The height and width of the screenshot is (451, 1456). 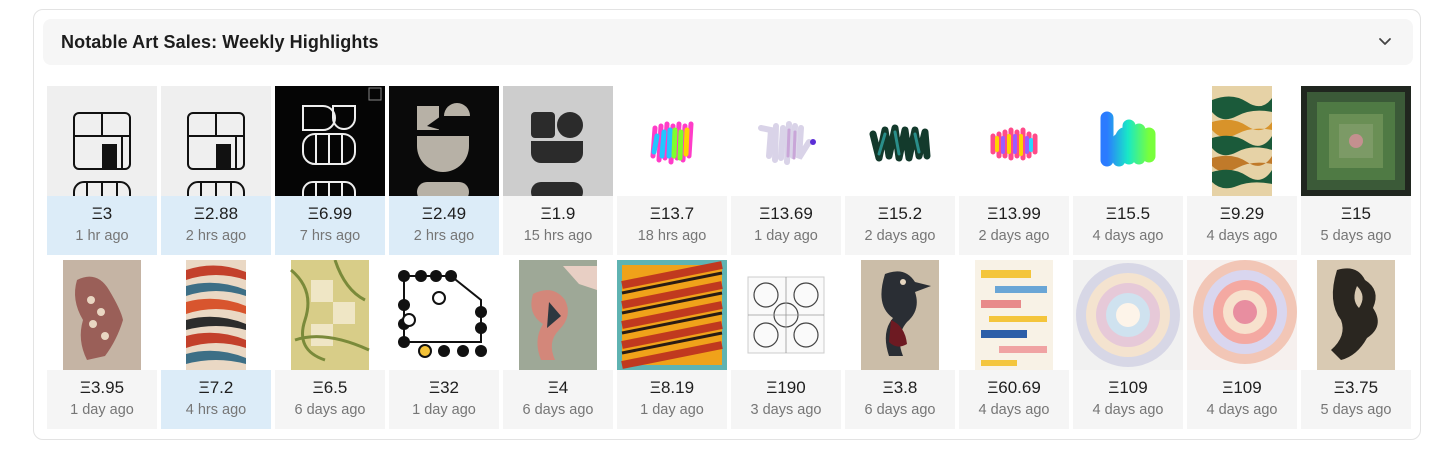 I want to click on sale-tile: Ξ6.99 7 hrs ago, so click(x=330, y=170).